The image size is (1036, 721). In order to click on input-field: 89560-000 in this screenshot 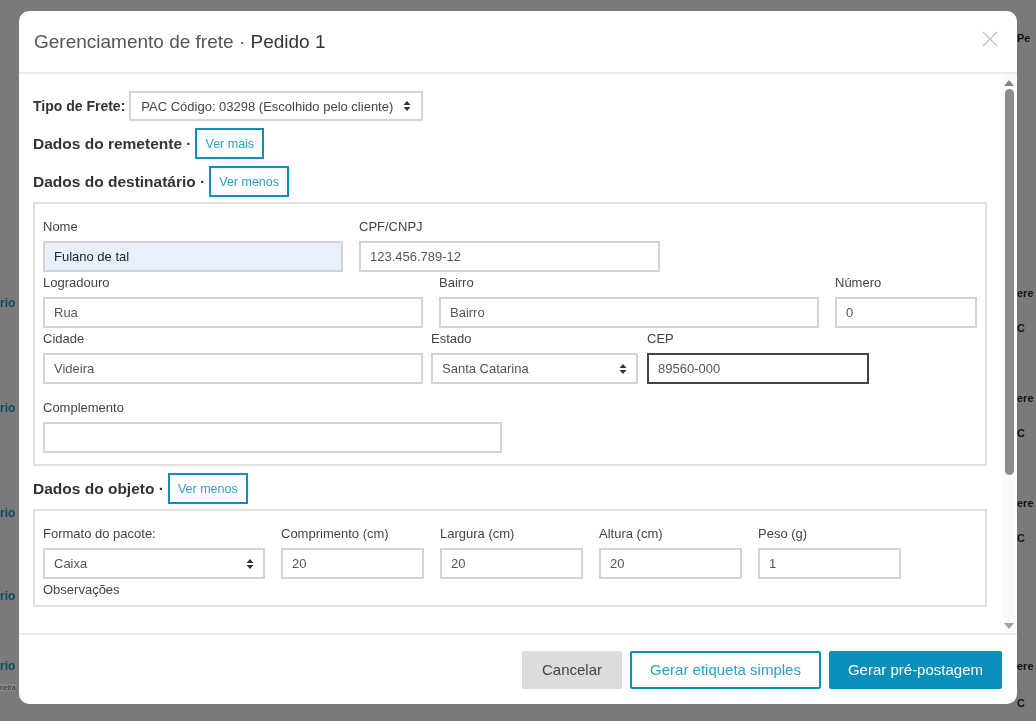, I will do `click(758, 368)`.